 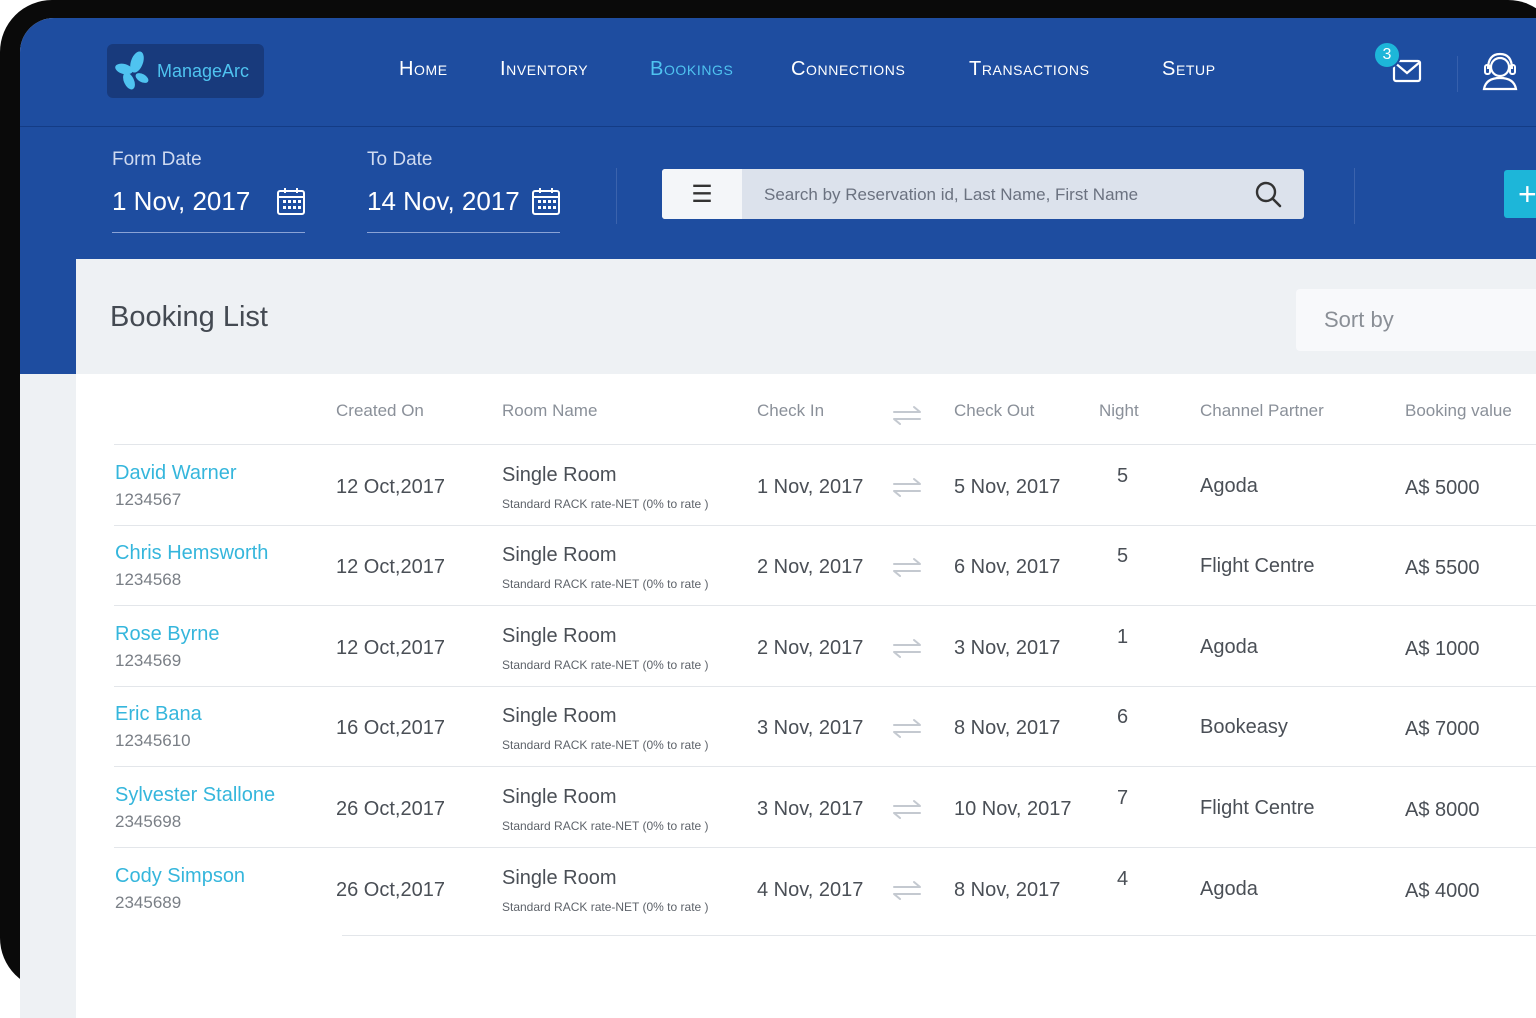 What do you see at coordinates (791, 410) in the screenshot?
I see `column-header: Check In` at bounding box center [791, 410].